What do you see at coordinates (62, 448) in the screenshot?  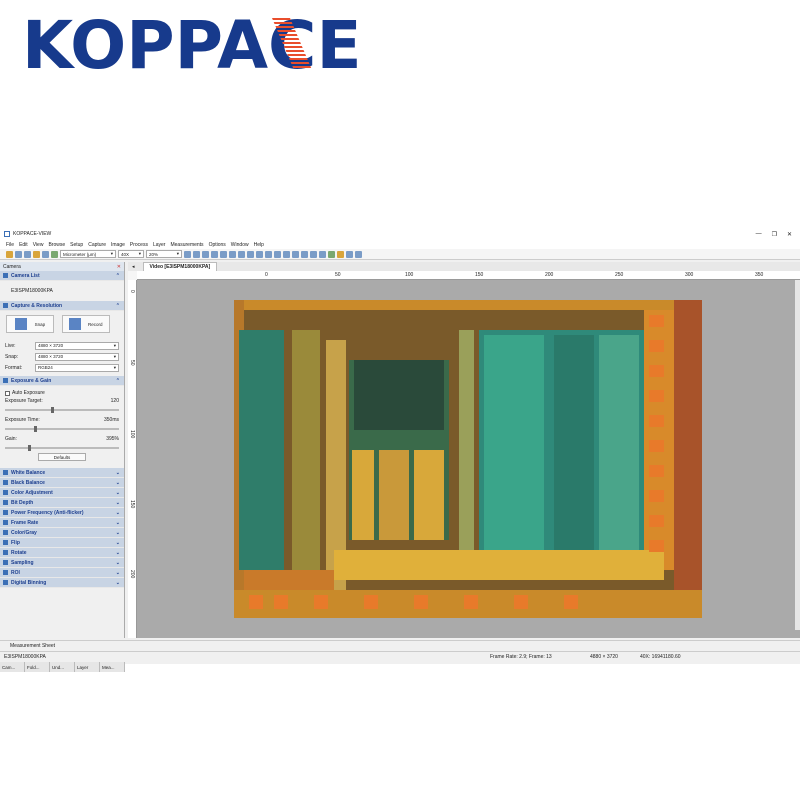 I see `gain-slider` at bounding box center [62, 448].